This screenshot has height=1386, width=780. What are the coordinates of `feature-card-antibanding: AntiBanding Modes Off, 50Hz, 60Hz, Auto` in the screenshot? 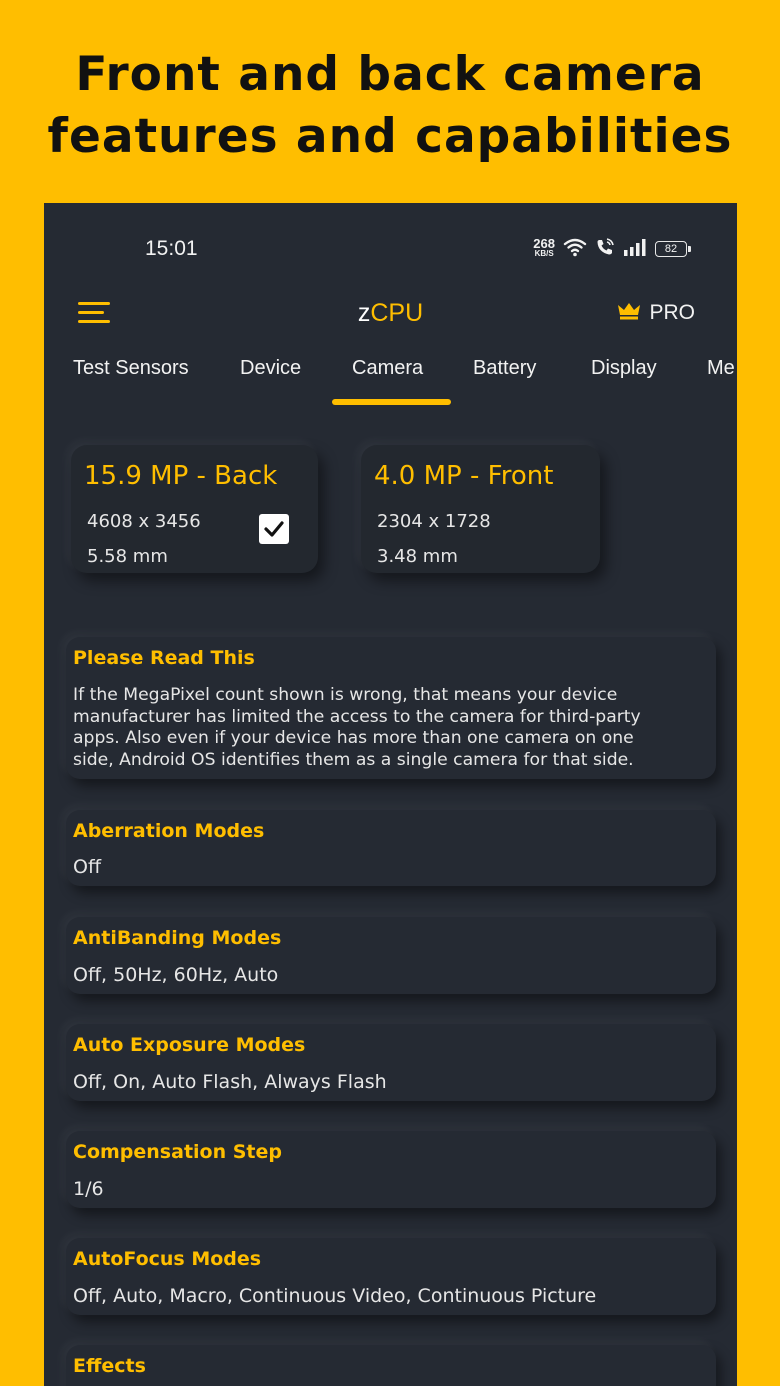 It's located at (391, 955).